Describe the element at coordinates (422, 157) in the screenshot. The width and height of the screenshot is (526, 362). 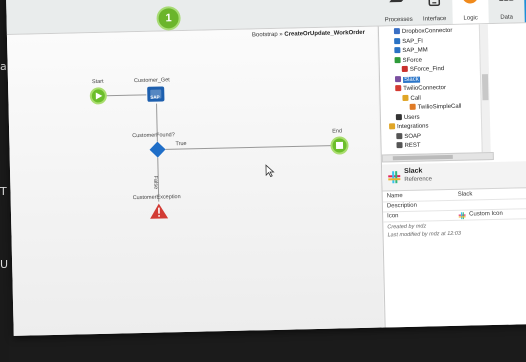
I see `tree-horizontal-thumb` at that location.